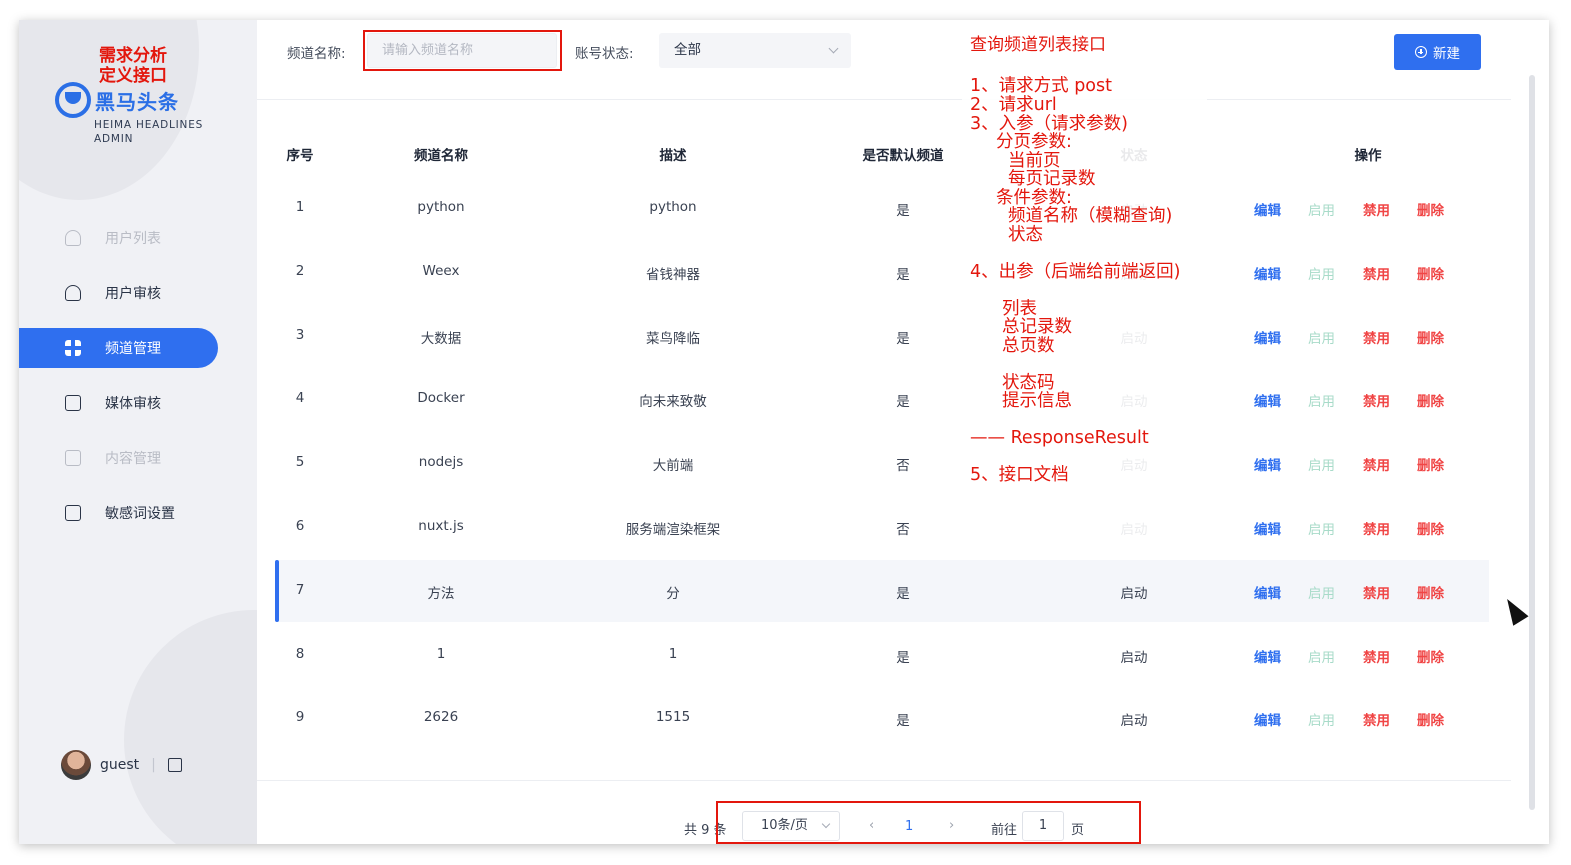 The image size is (1571, 865). Describe the element at coordinates (883, 272) in the screenshot. I see `table-row: 2Weex省钱神器是启动编辑启用禁用删除` at that location.